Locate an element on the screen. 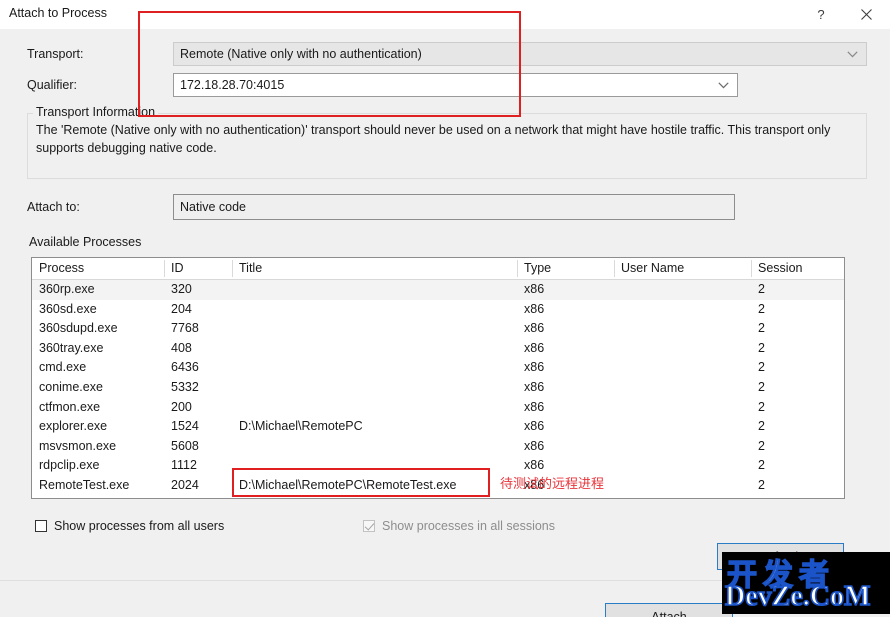 The width and height of the screenshot is (890, 617). column-header-type: Type is located at coordinates (537, 268).